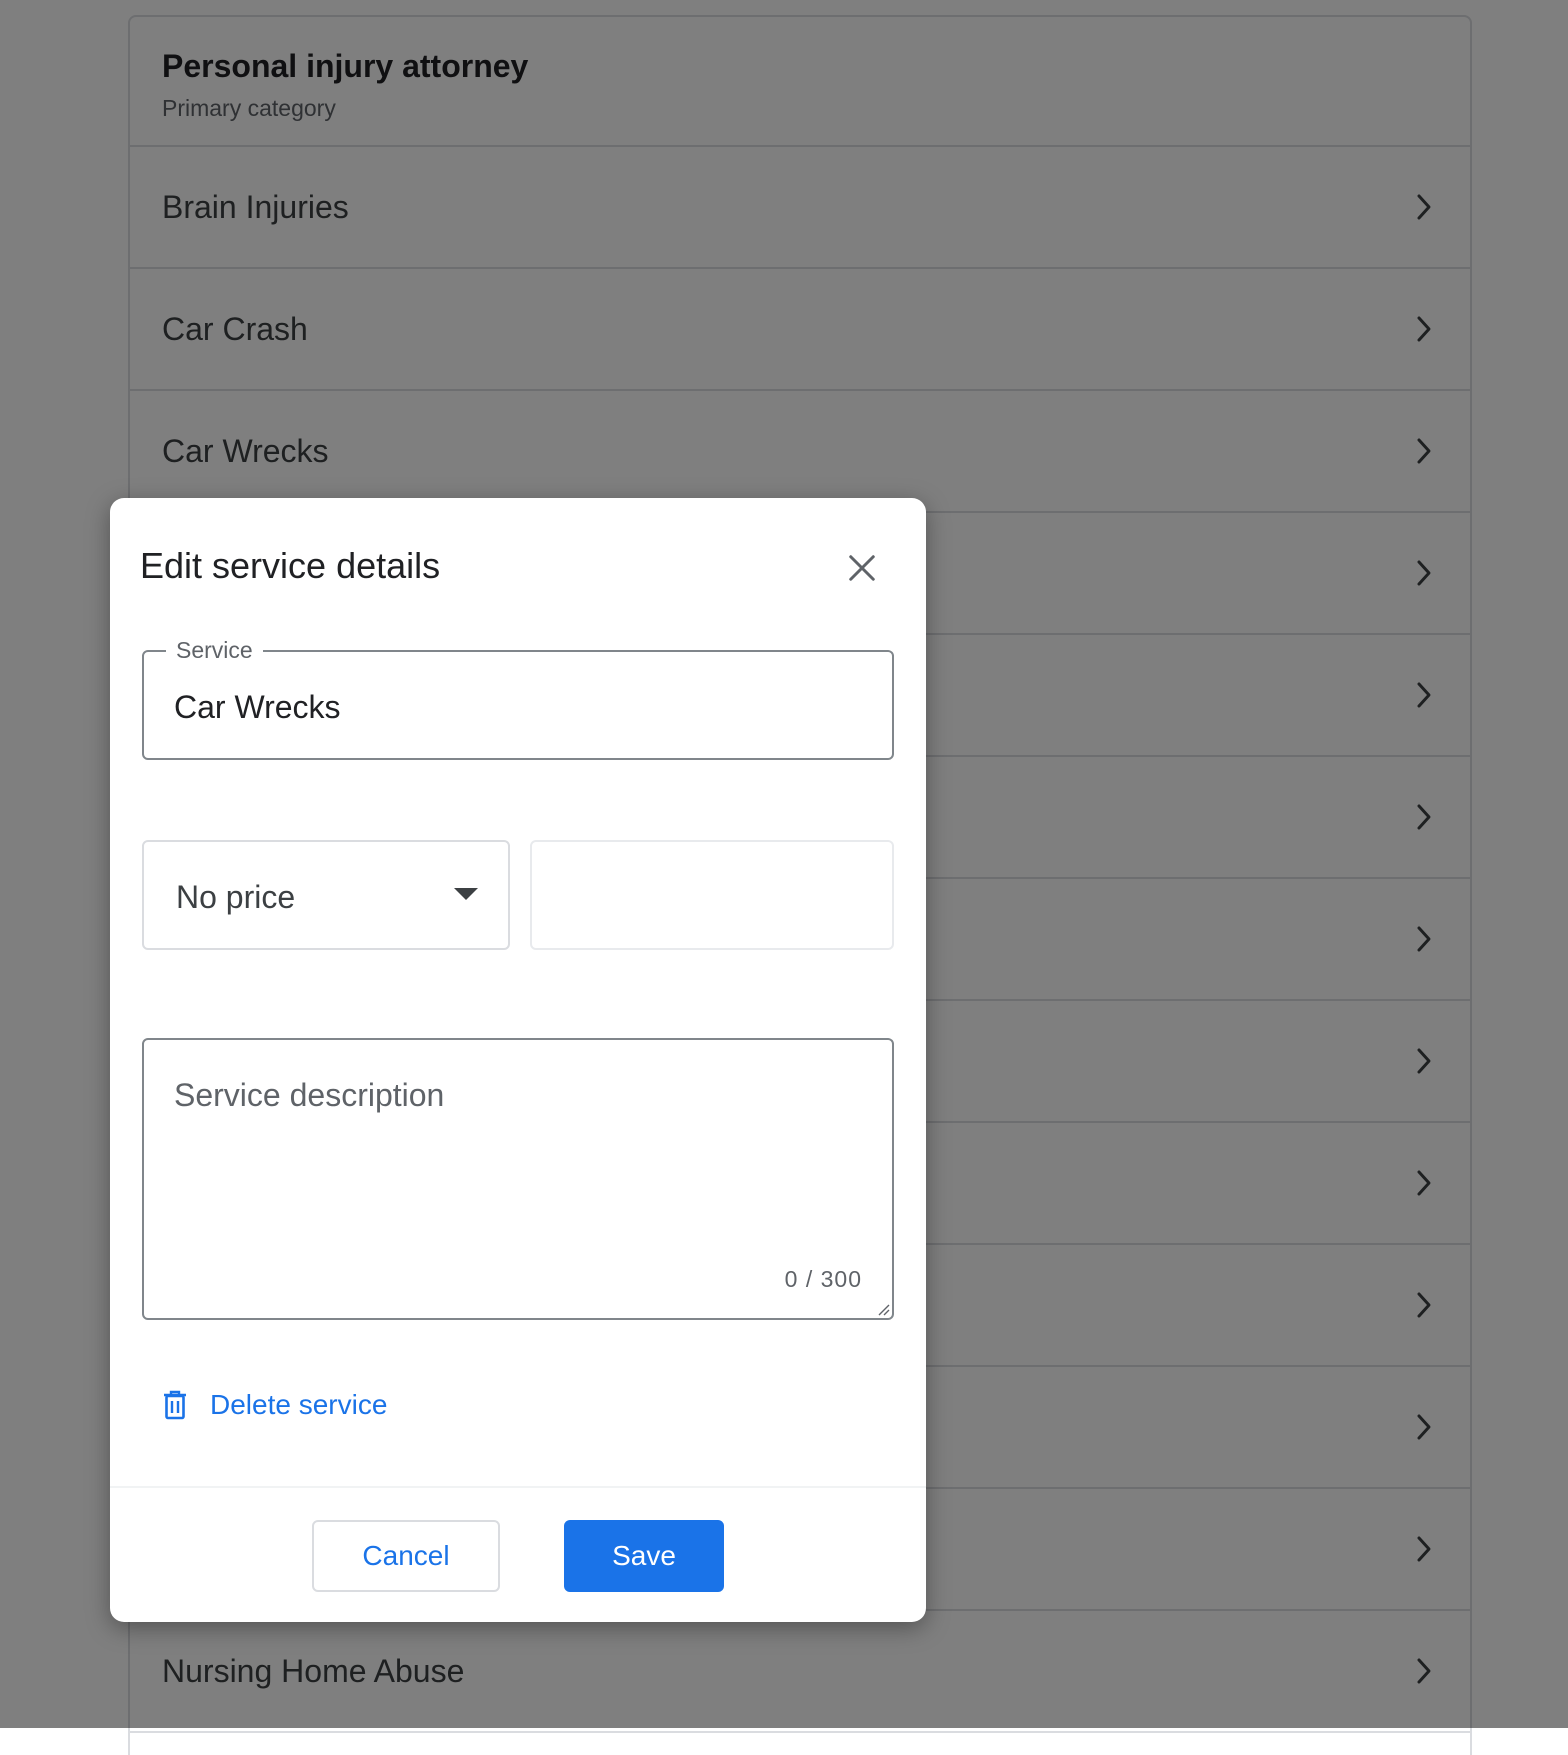  What do you see at coordinates (518, 698) in the screenshot?
I see `service-input: Service Car Wrecks` at bounding box center [518, 698].